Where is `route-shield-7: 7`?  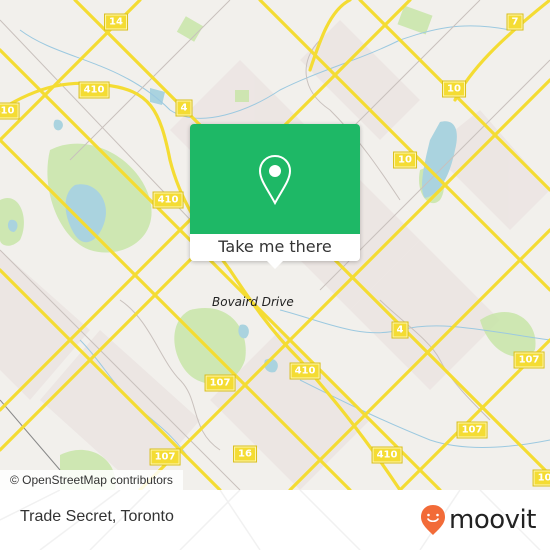 route-shield-7: 7 is located at coordinates (515, 22).